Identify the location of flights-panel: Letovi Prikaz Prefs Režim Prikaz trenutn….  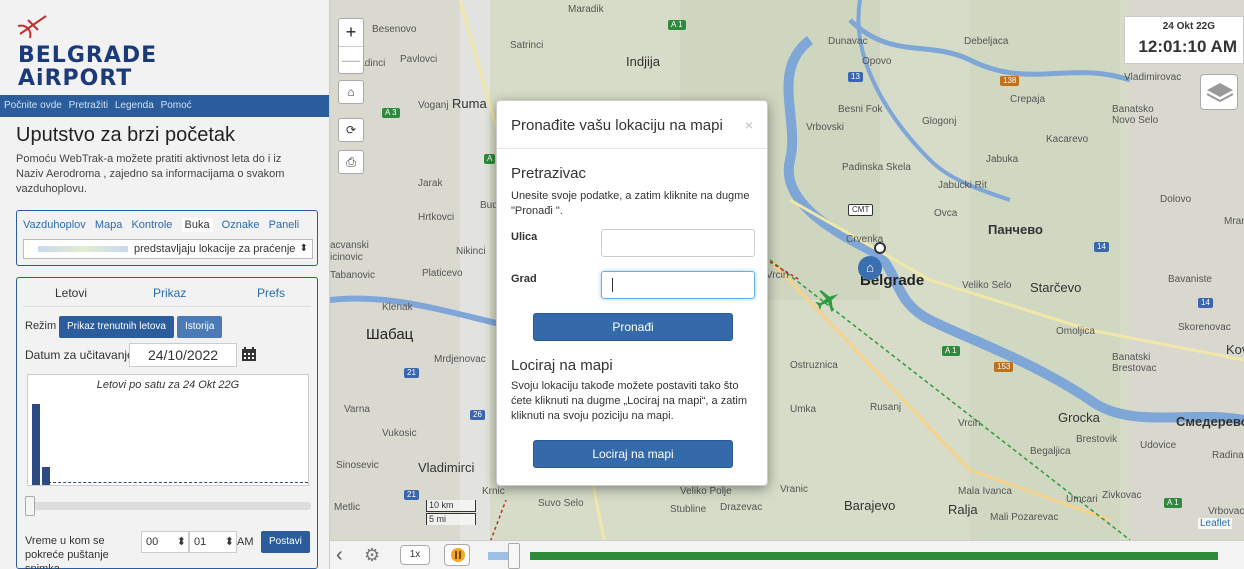
(167, 423).